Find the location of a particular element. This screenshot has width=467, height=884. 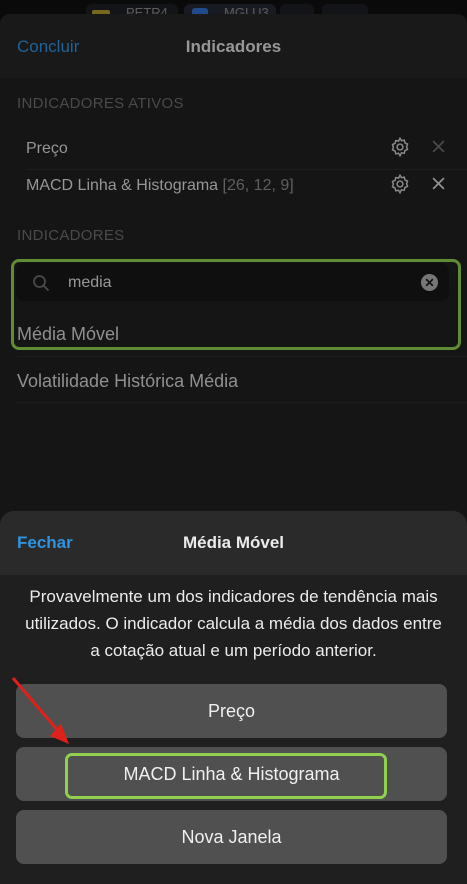

highlight-box is located at coordinates (226, 776).